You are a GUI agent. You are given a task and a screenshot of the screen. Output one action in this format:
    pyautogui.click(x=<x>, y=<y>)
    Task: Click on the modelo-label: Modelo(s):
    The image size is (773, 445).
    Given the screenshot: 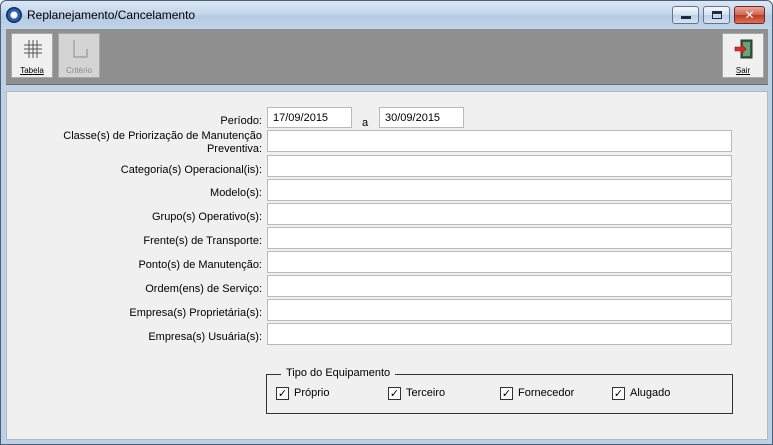 What is the action you would take?
    pyautogui.click(x=236, y=193)
    